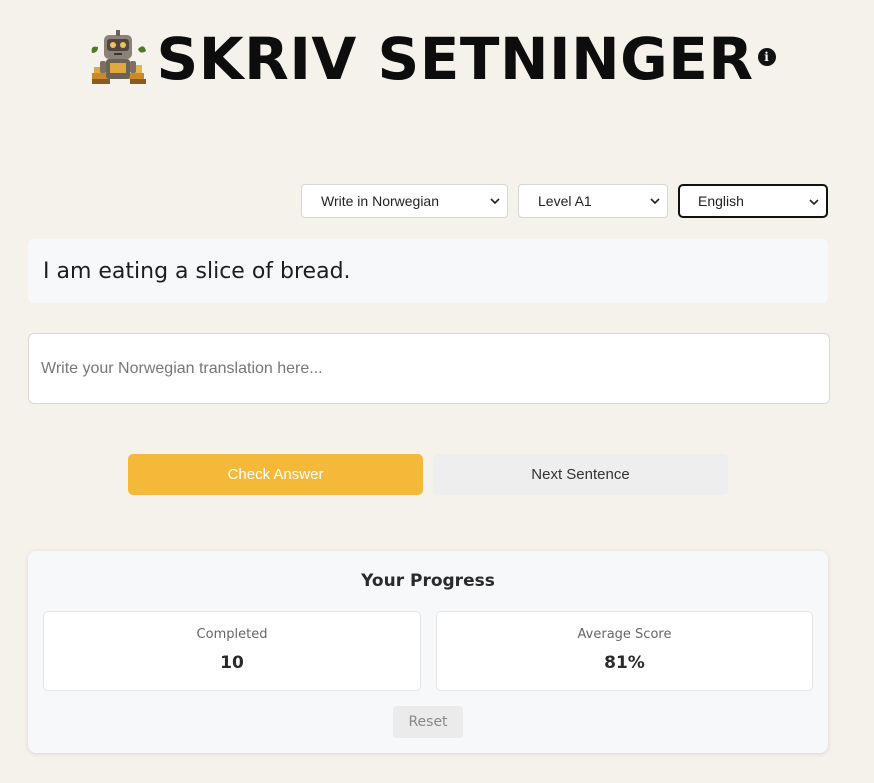  What do you see at coordinates (753, 201) in the screenshot?
I see `language-select: English` at bounding box center [753, 201].